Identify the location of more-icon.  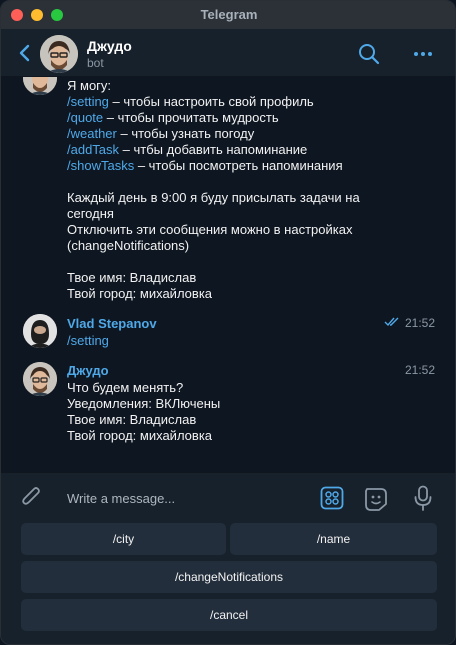
(423, 54).